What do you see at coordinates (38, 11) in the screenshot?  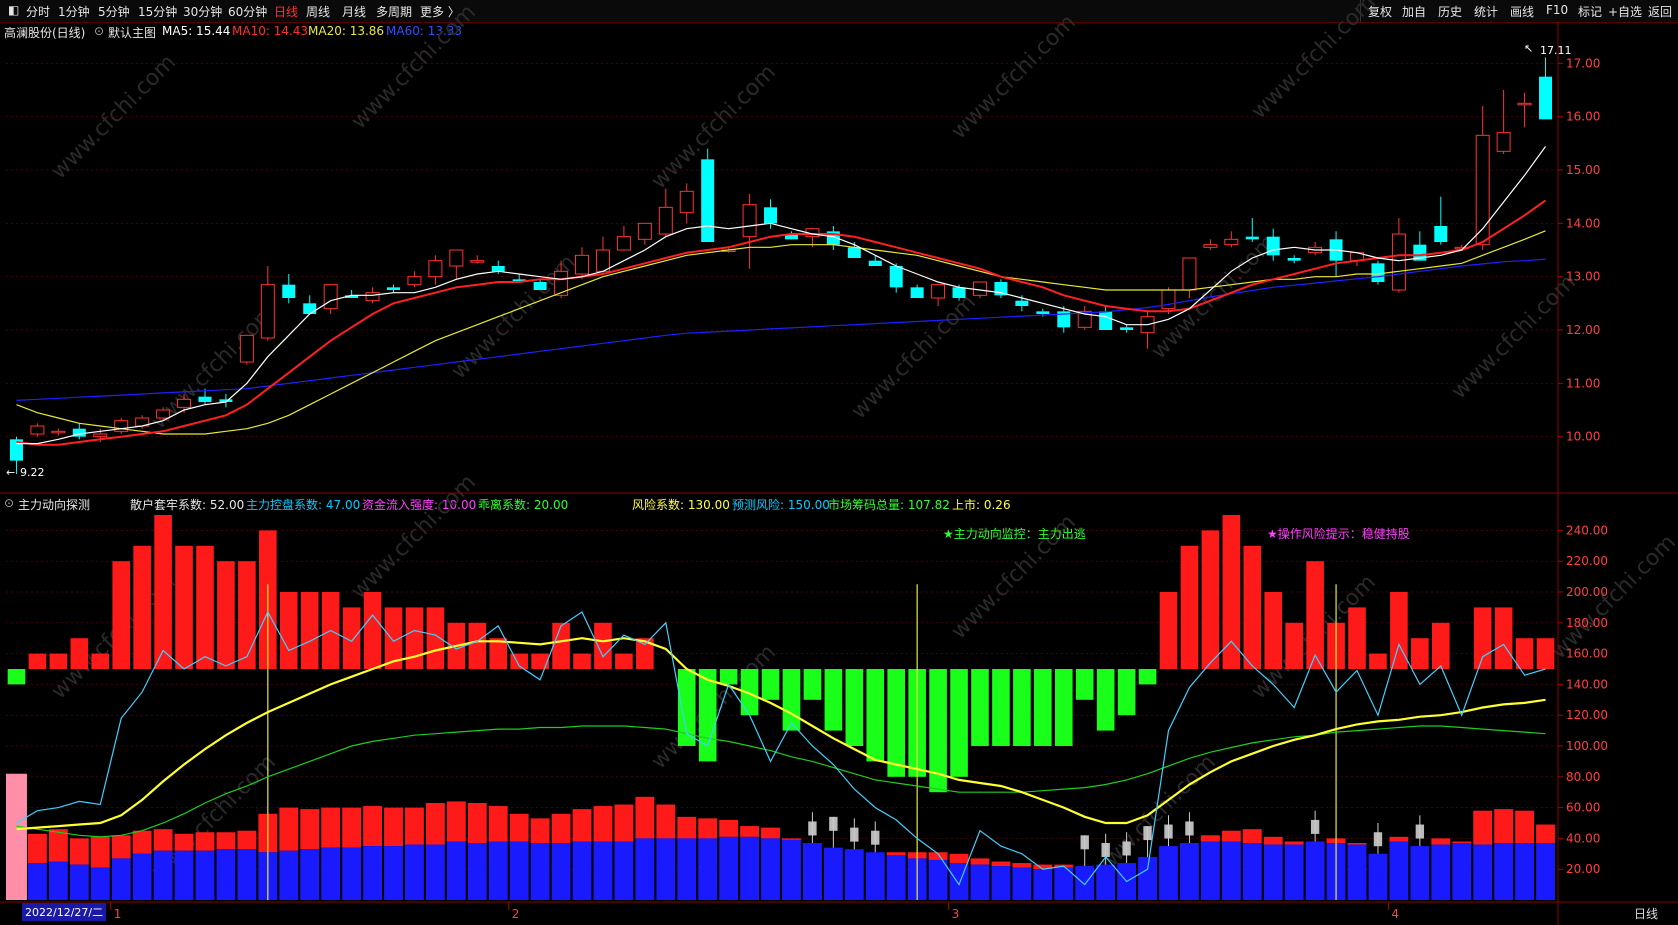 I see `tf-fenshi: 分时` at bounding box center [38, 11].